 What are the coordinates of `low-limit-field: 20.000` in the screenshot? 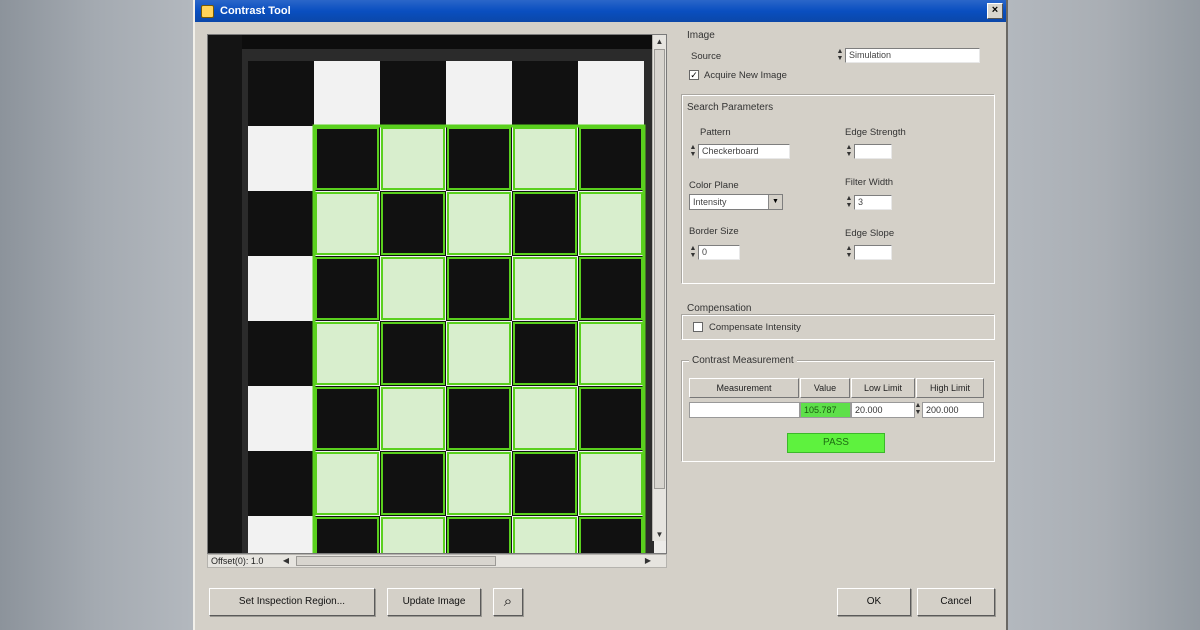 It's located at (883, 410).